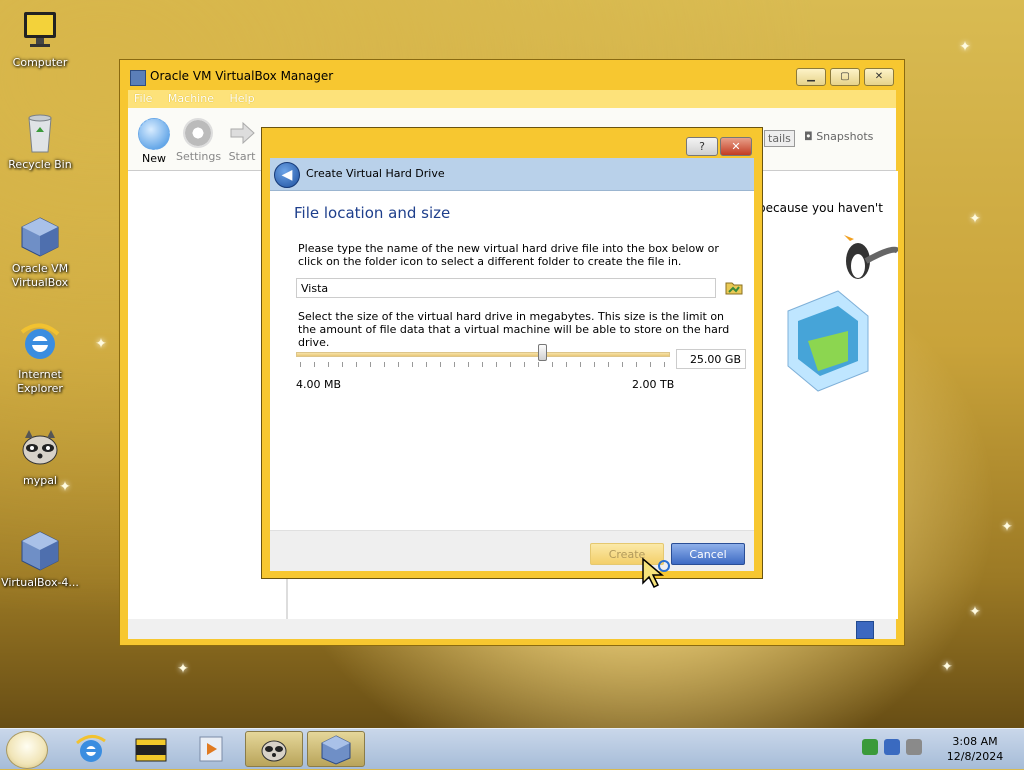  Describe the element at coordinates (242, 133) in the screenshot. I see `arrow-right-icon` at that location.